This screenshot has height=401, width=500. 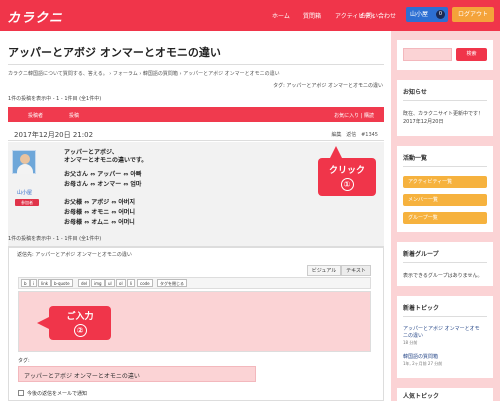 What do you see at coordinates (445, 394) in the screenshot?
I see `sidebar-popular: 人気トピック` at bounding box center [445, 394].